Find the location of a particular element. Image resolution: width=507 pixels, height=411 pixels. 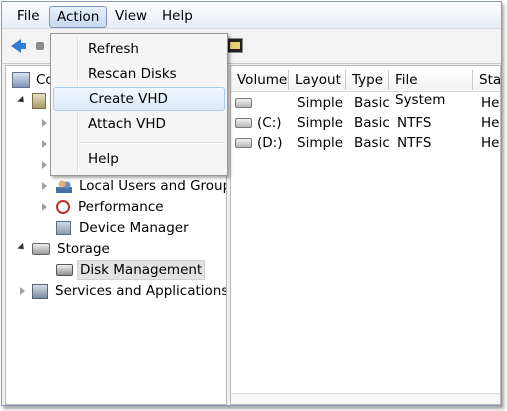

menu-help: Help is located at coordinates (177, 16).